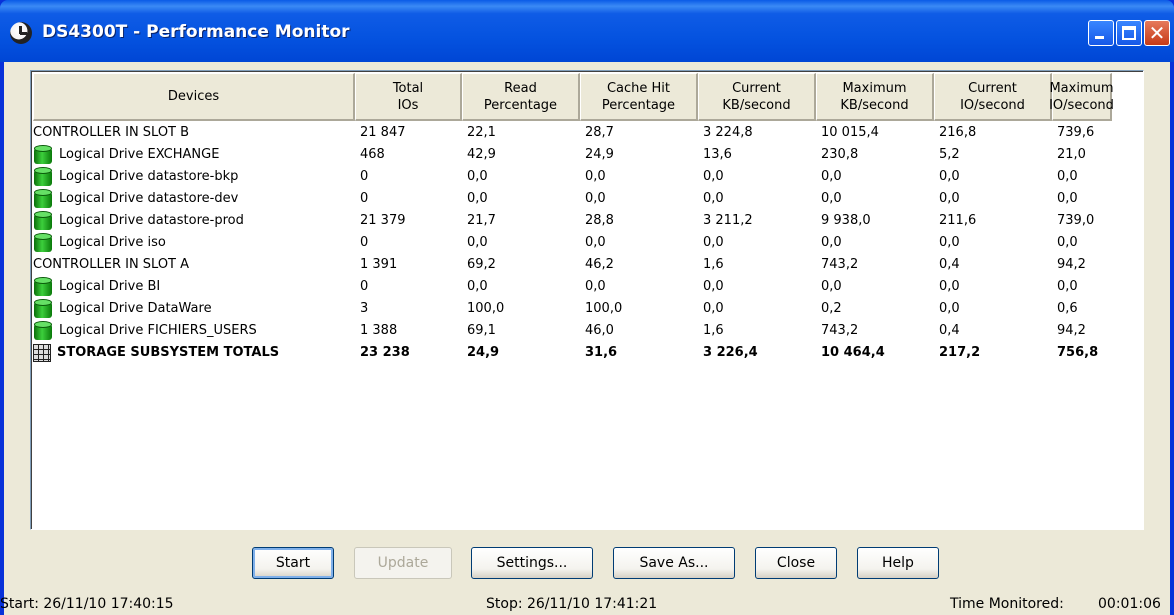 This screenshot has height=615, width=1174. I want to click on column-header: Maximum IO/second, so click(1081, 97).